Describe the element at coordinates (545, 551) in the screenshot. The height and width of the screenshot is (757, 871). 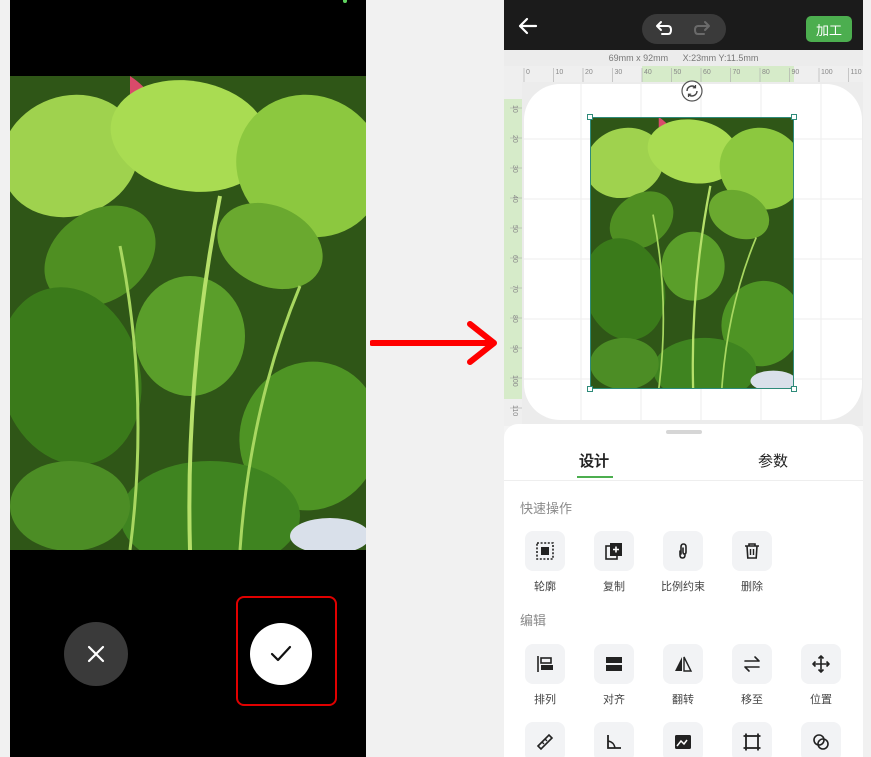
I see `outline-icon` at that location.